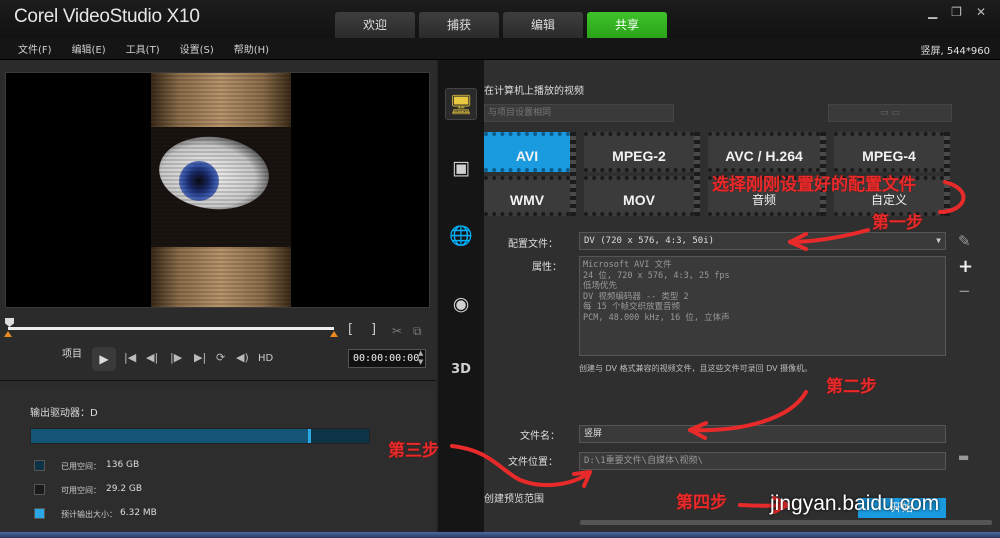 The image size is (1000, 538). I want to click on device-icon: ▣, so click(461, 168).